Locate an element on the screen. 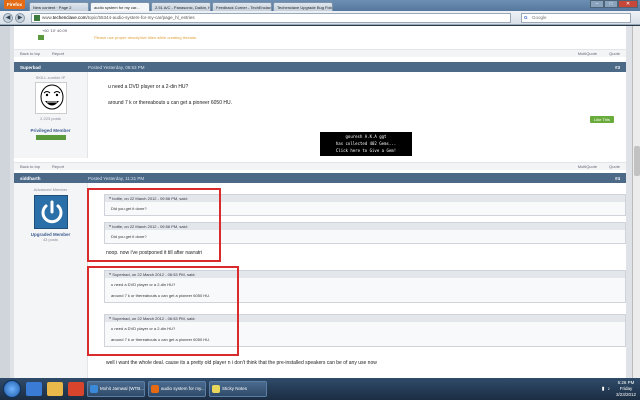  search-placeholder: Google is located at coordinates (539, 17).